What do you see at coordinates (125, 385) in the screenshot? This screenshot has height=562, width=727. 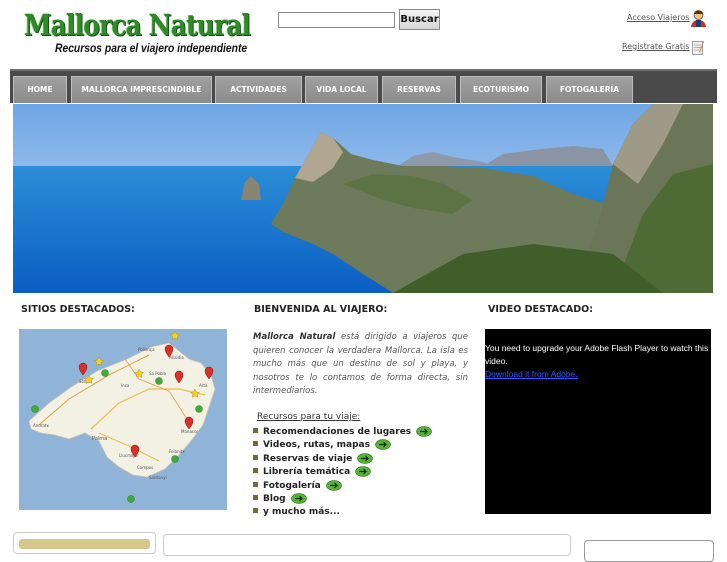 I see `map-label-inca: Inca` at bounding box center [125, 385].